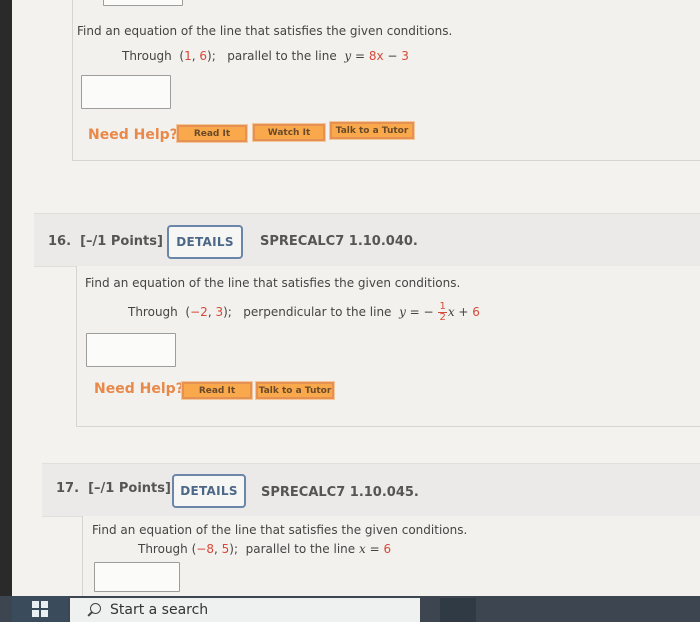  I want to click on question-17-answer-input, so click(137, 577).